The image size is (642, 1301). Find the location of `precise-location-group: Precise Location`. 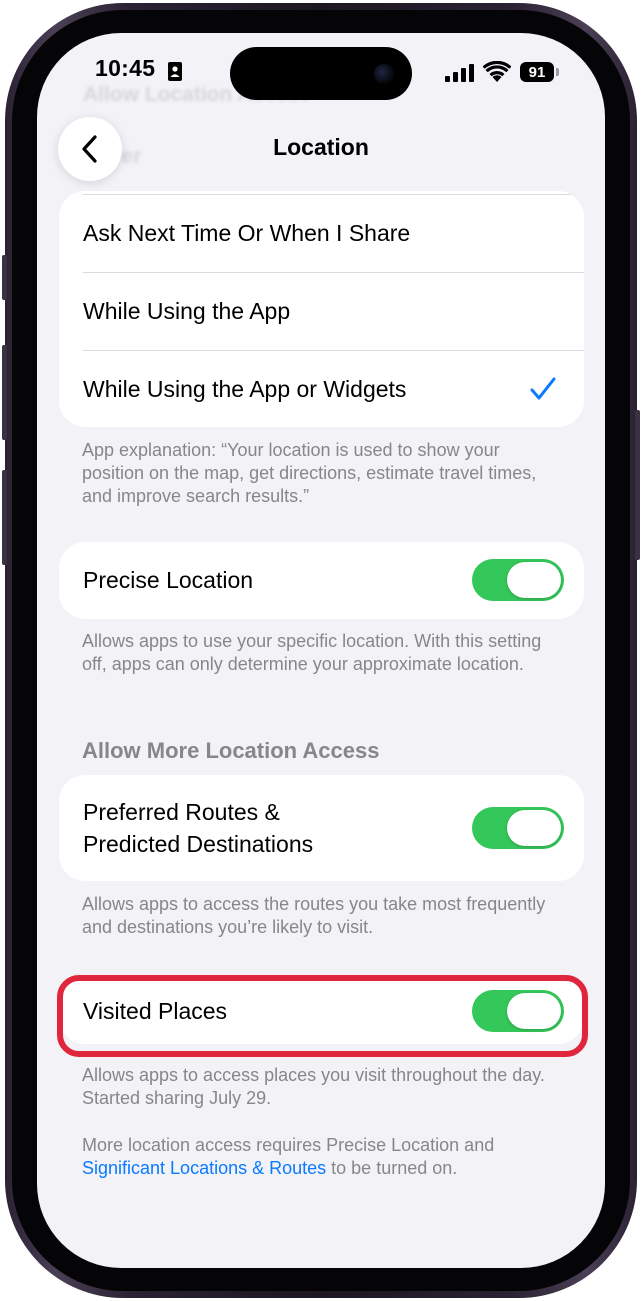

precise-location-group: Precise Location is located at coordinates (321, 580).